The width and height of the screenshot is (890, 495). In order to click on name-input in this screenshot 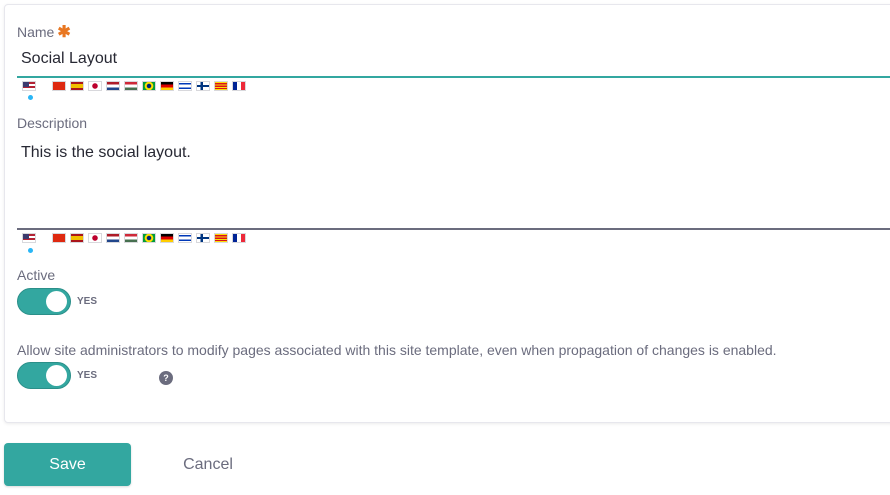, I will do `click(453, 60)`.